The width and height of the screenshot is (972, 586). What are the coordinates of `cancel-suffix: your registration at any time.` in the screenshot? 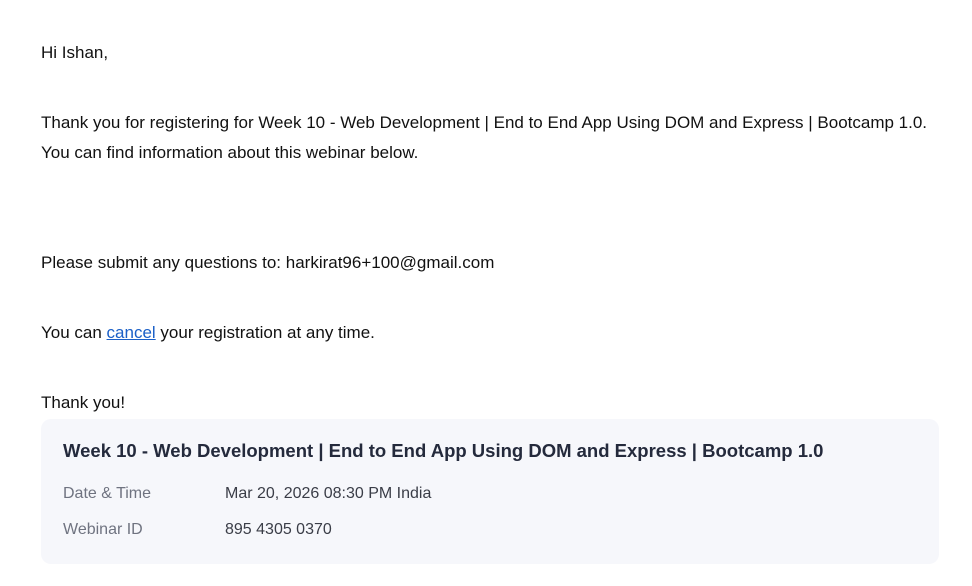 It's located at (265, 332).